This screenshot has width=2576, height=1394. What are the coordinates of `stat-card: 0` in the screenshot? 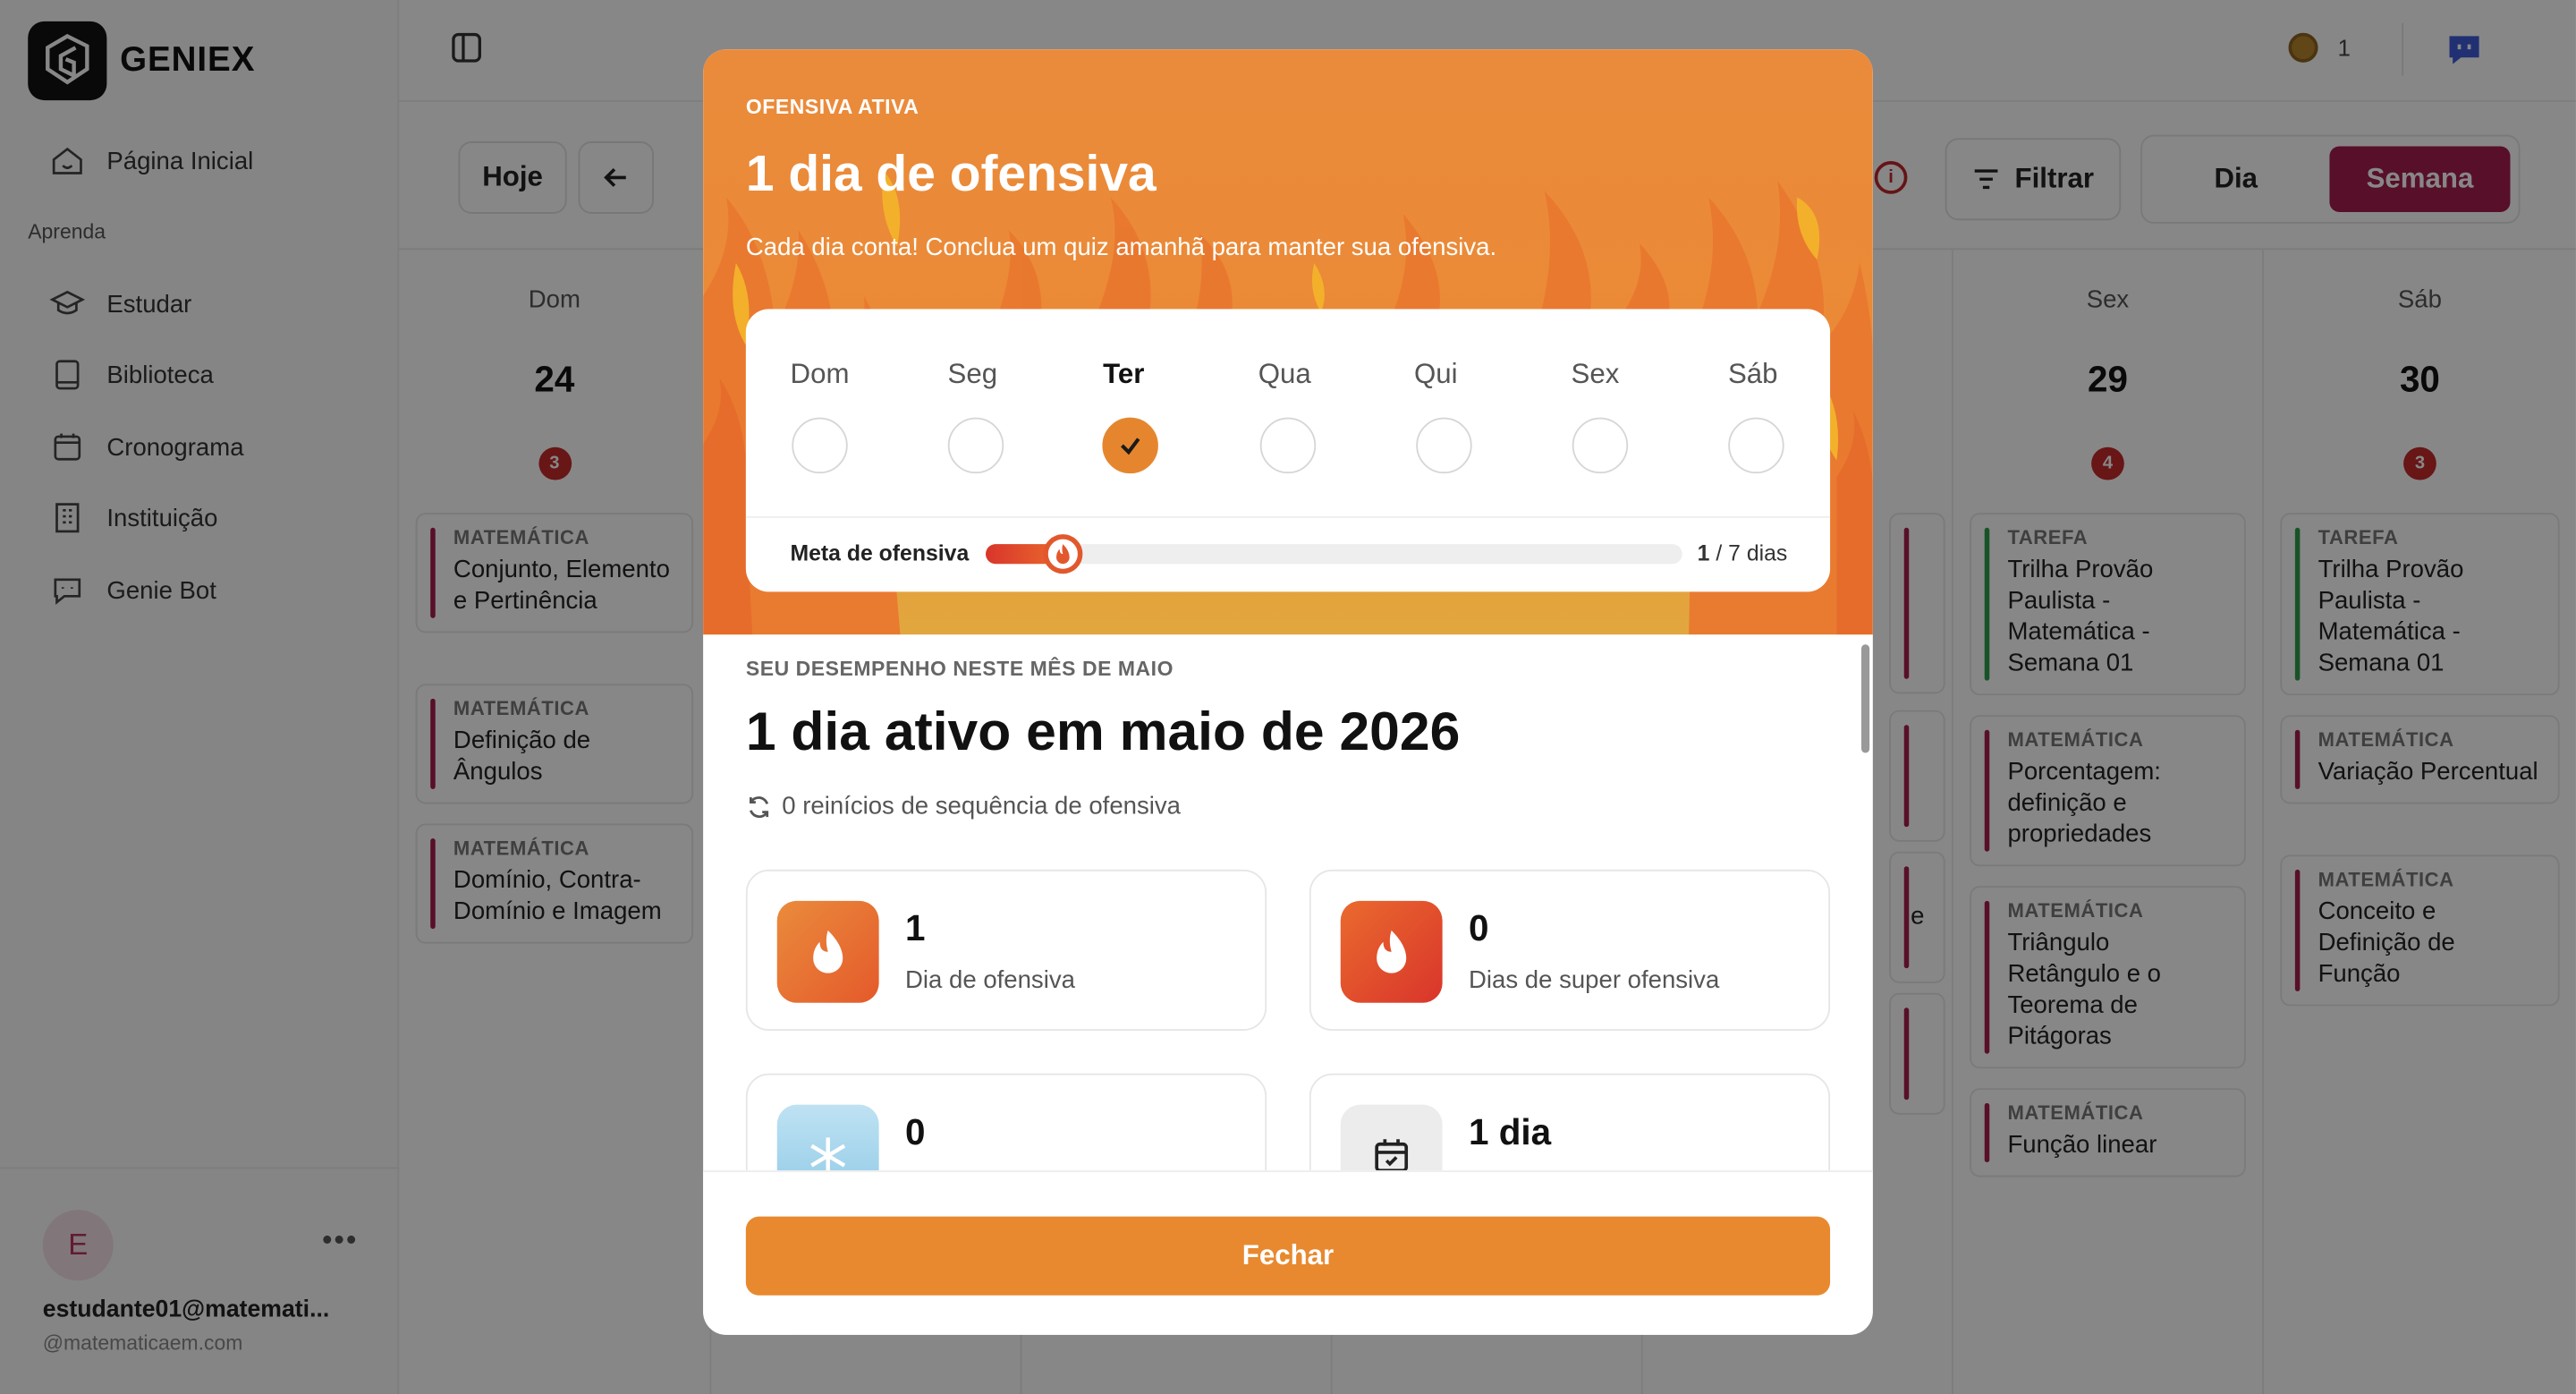 It's located at (1006, 1122).